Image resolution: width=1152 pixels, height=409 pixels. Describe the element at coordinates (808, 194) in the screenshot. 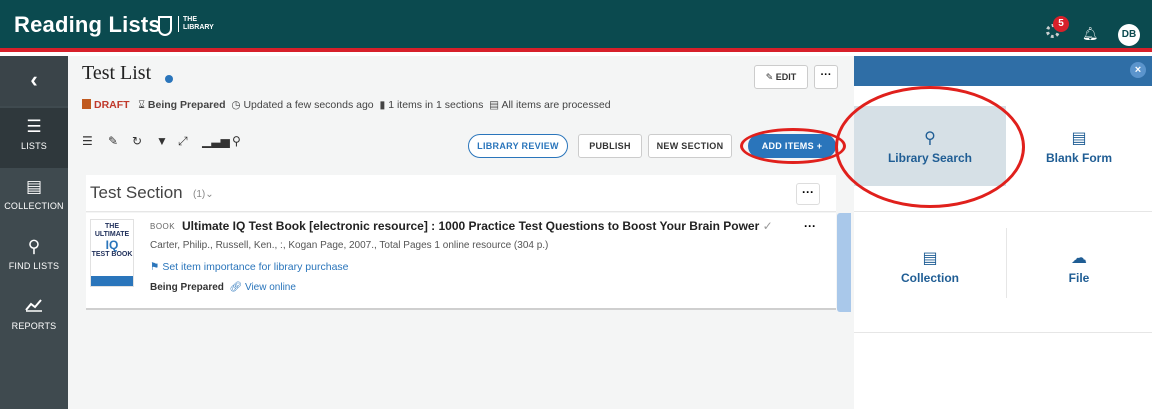

I see `section-more-button: ···` at that location.